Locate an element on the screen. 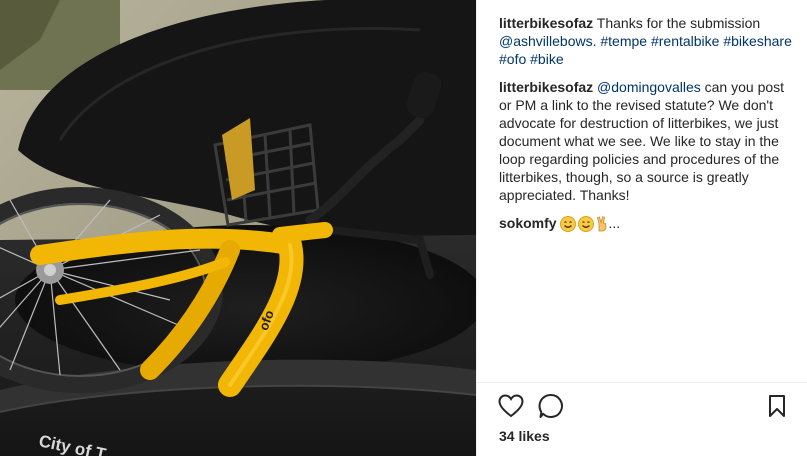  emoji-group is located at coordinates (584, 224).